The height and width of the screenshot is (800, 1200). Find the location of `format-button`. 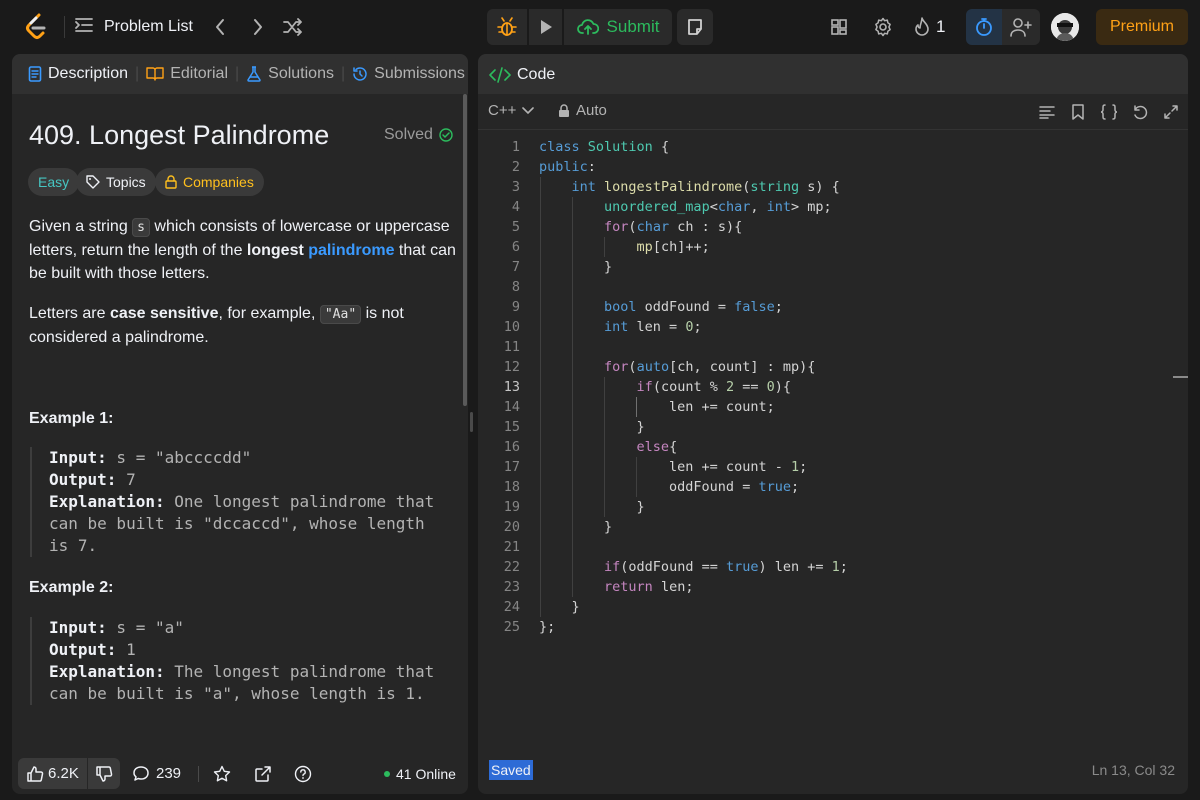

format-button is located at coordinates (1047, 112).